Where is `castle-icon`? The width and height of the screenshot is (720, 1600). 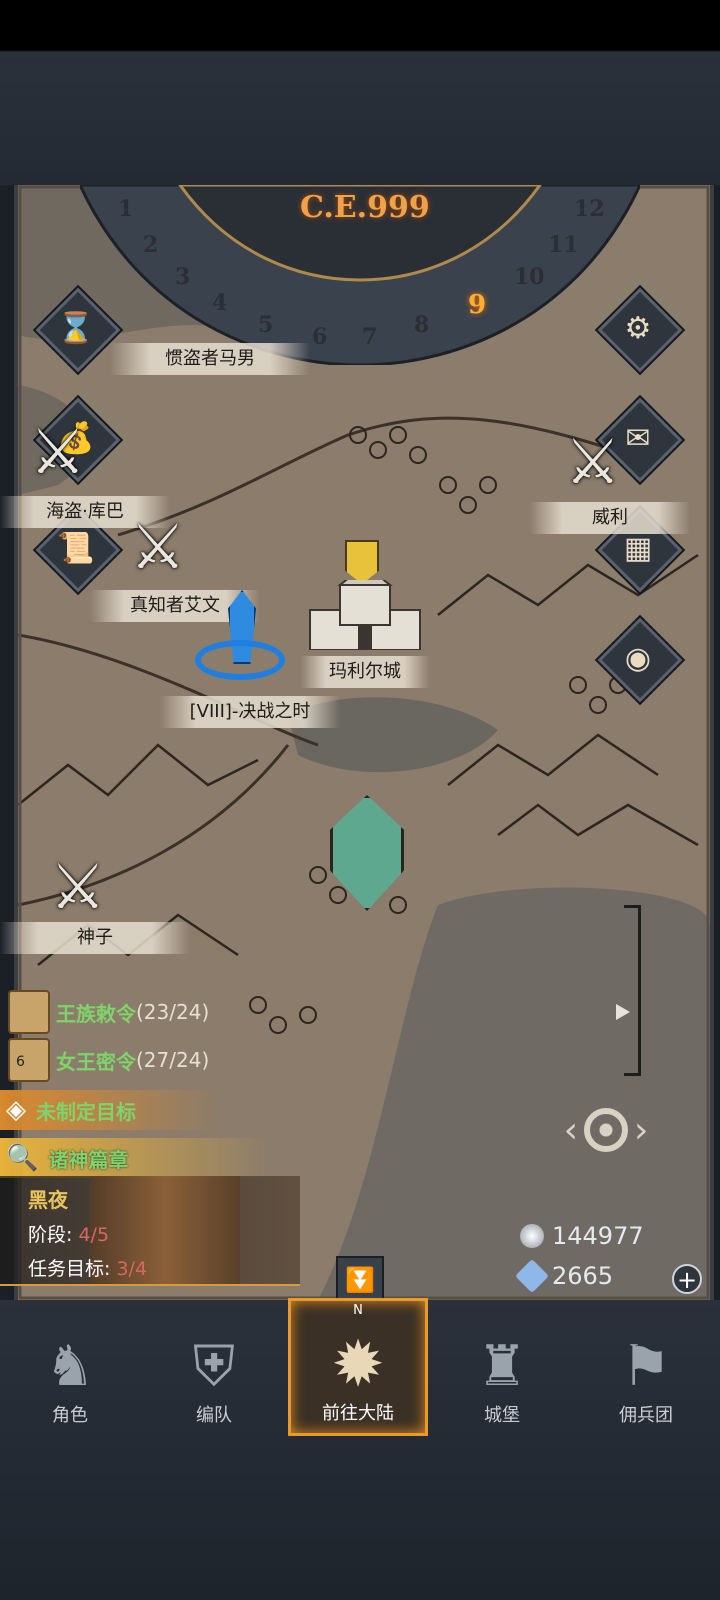
castle-icon is located at coordinates (365, 615).